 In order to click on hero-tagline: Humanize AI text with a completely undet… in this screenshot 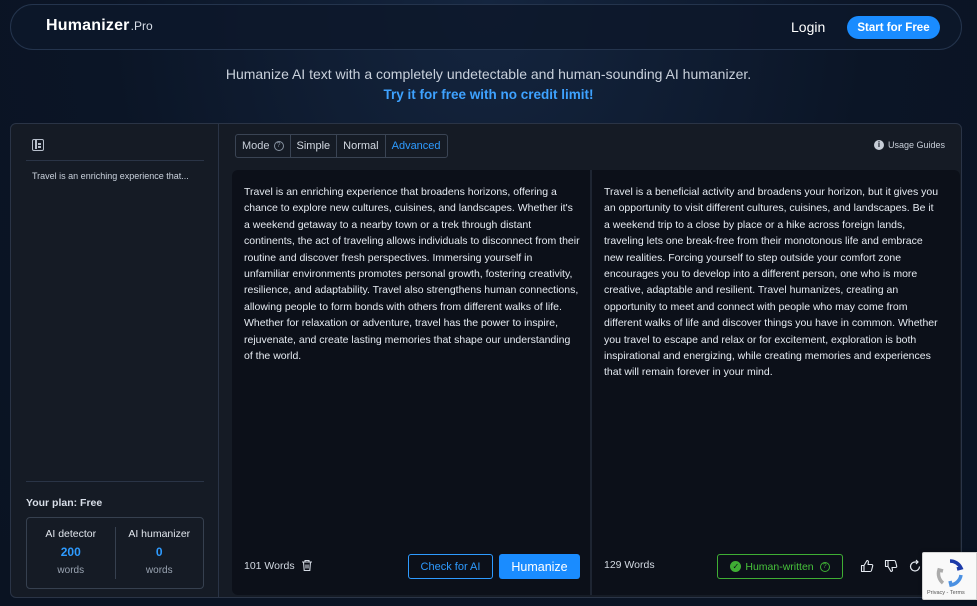, I will do `click(488, 74)`.